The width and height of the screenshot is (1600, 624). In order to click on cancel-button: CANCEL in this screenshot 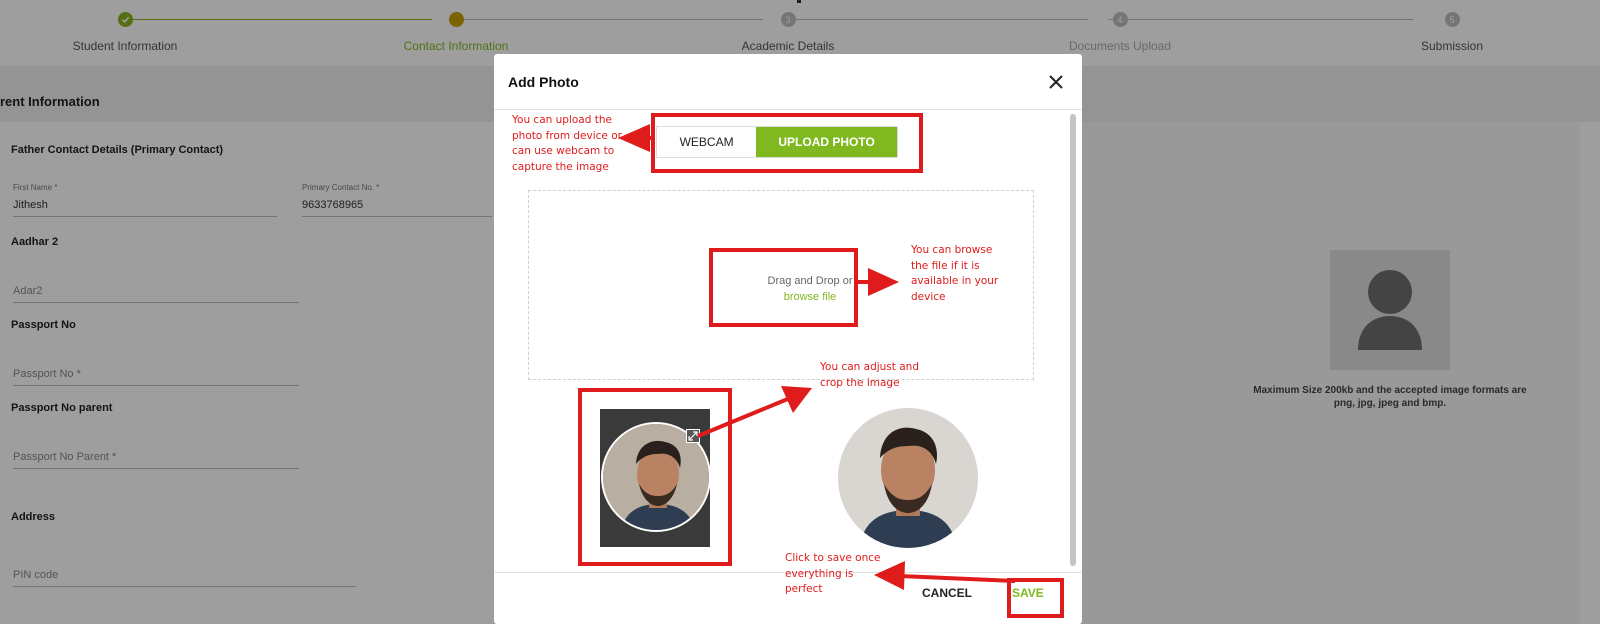, I will do `click(947, 593)`.